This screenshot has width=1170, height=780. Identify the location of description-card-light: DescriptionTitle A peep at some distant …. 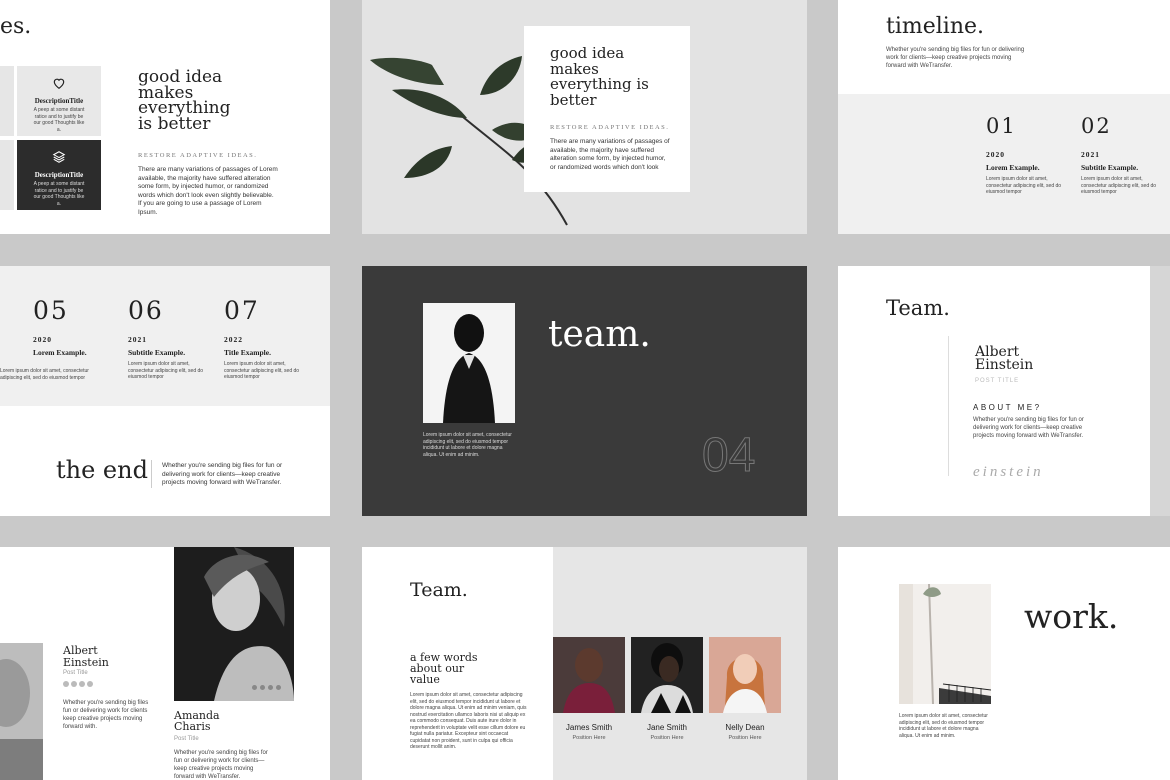
(59, 101).